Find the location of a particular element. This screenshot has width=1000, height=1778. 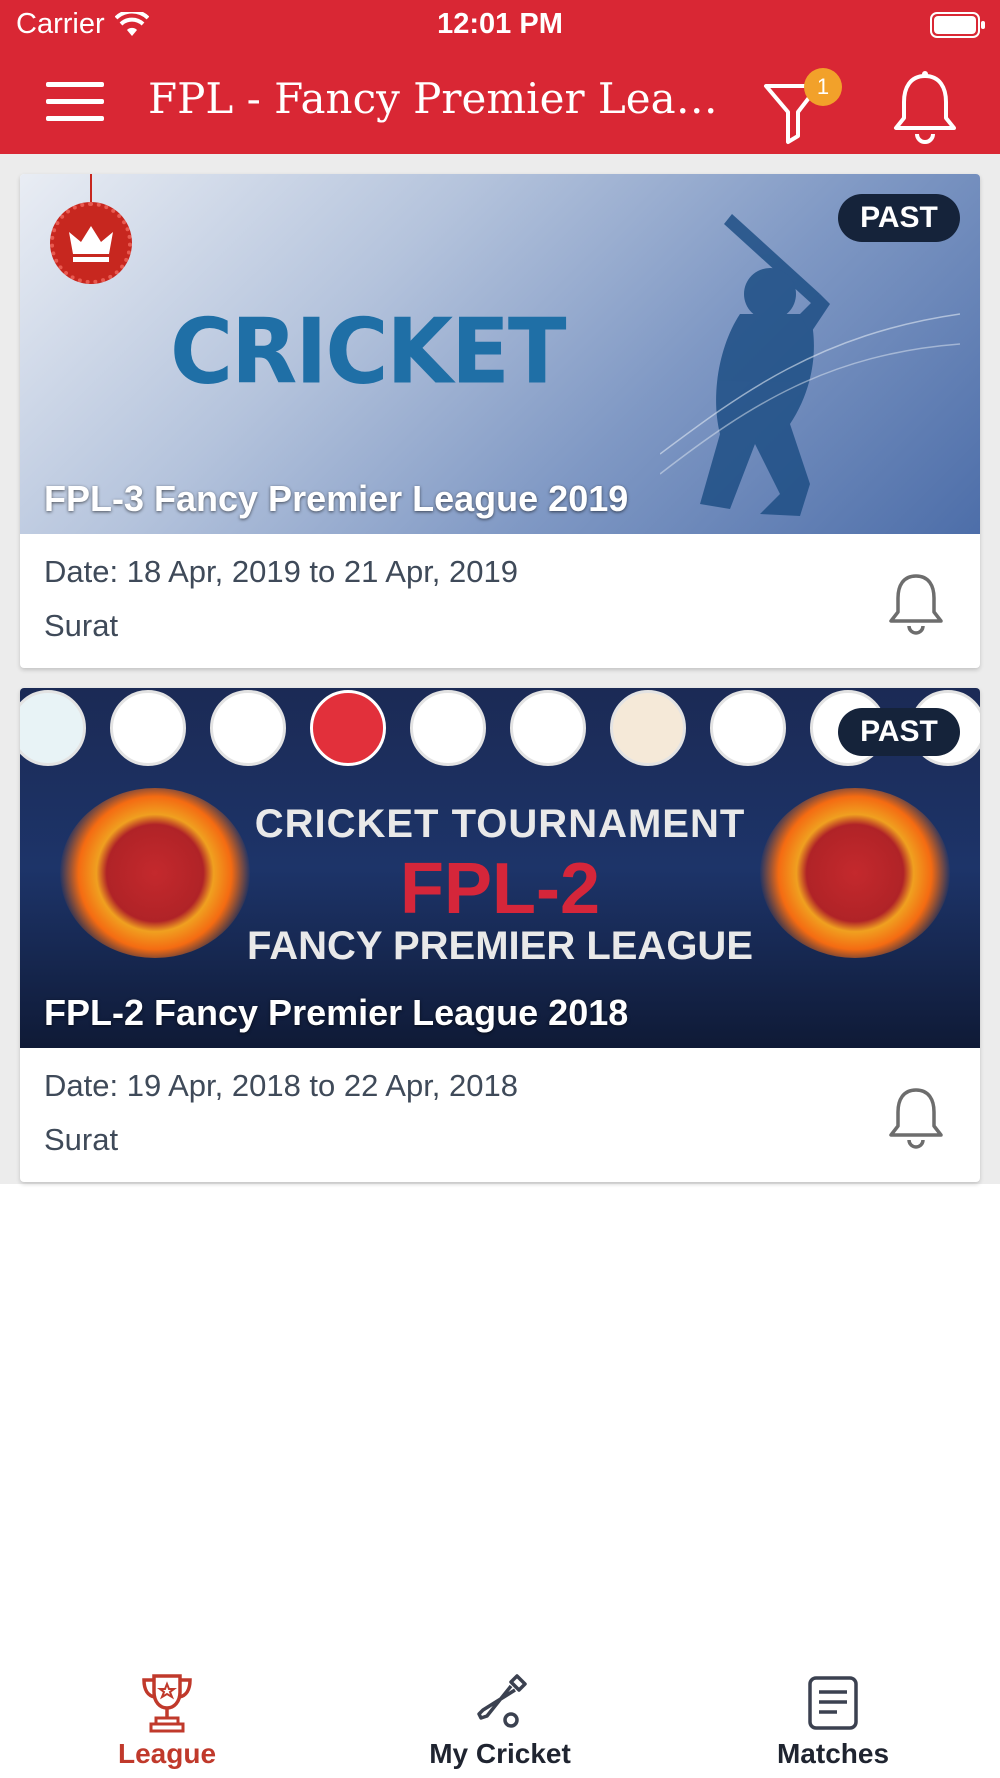

tab-matches: Matches is located at coordinates (833, 1709).